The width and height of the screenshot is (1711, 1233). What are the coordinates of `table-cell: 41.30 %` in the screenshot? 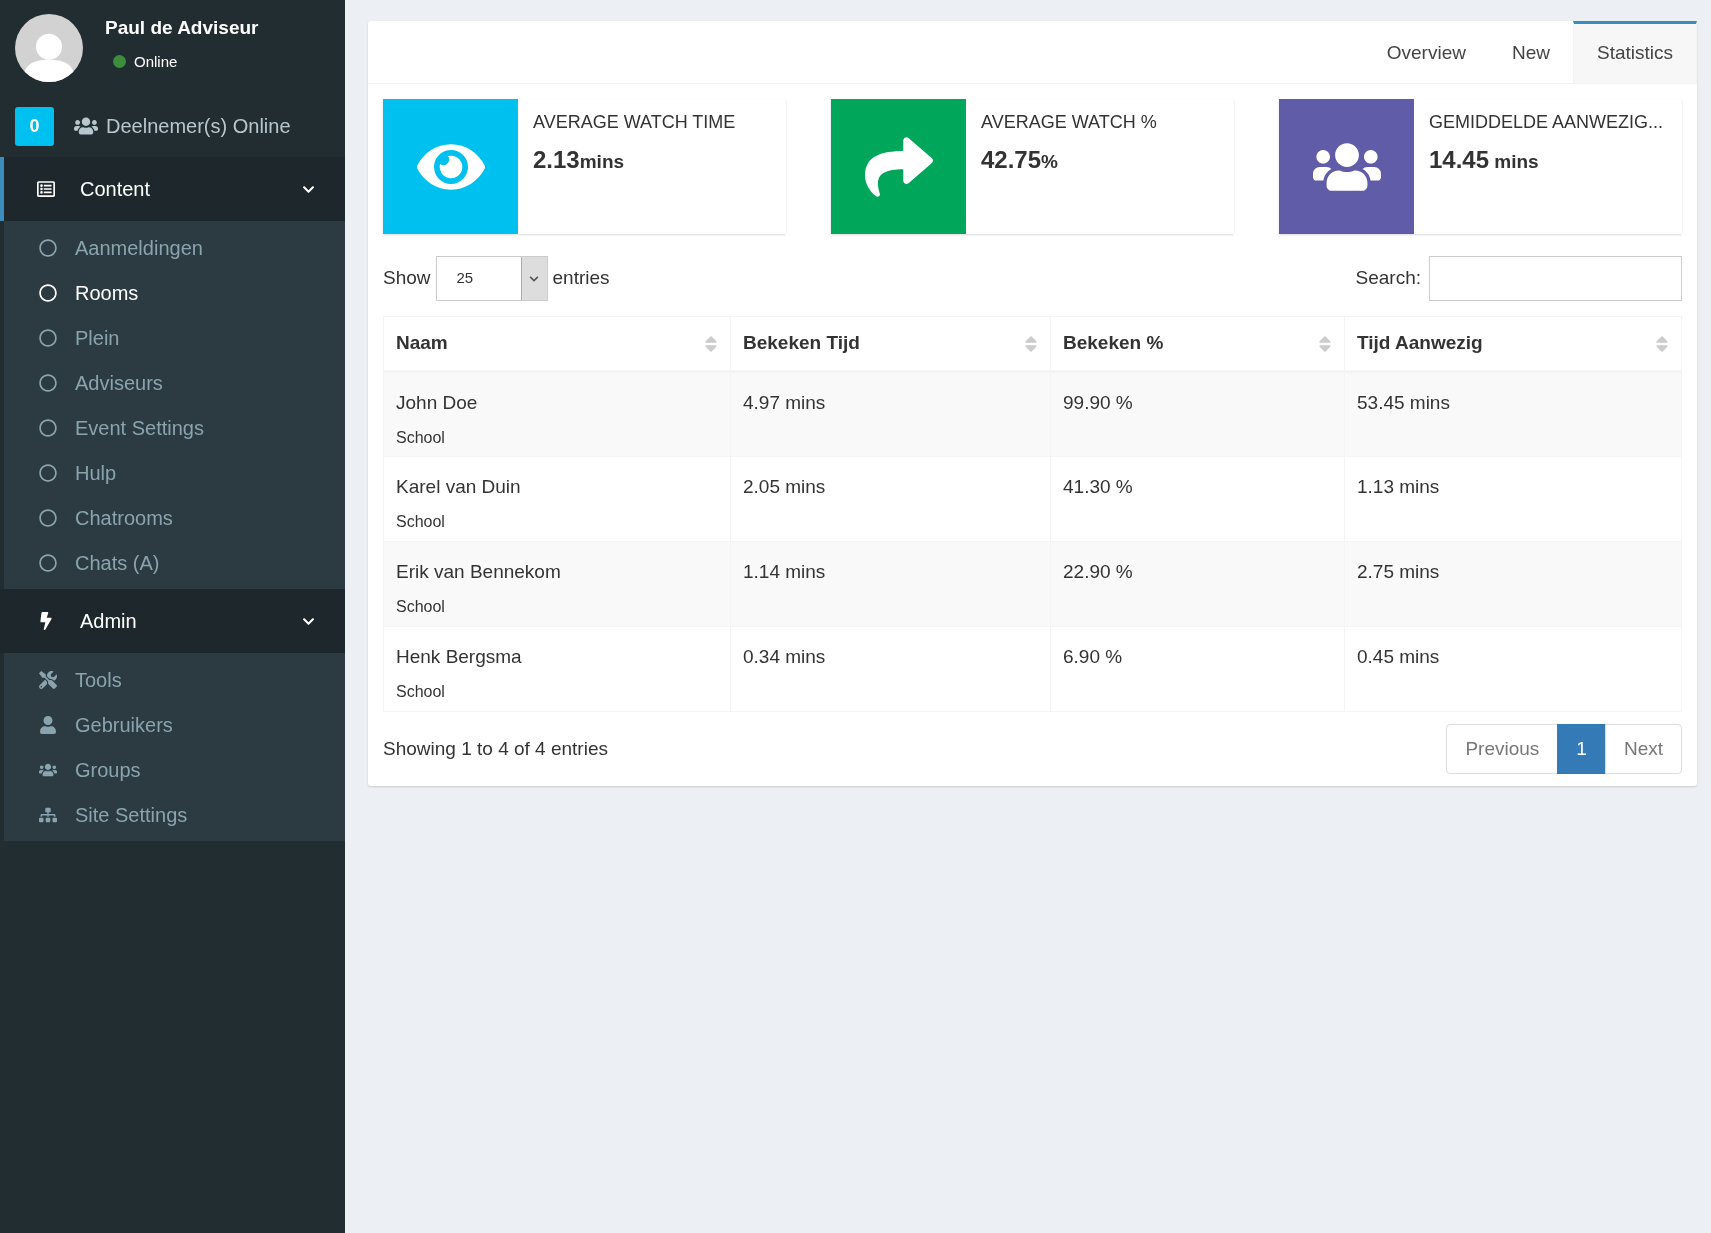 It's located at (1098, 486).